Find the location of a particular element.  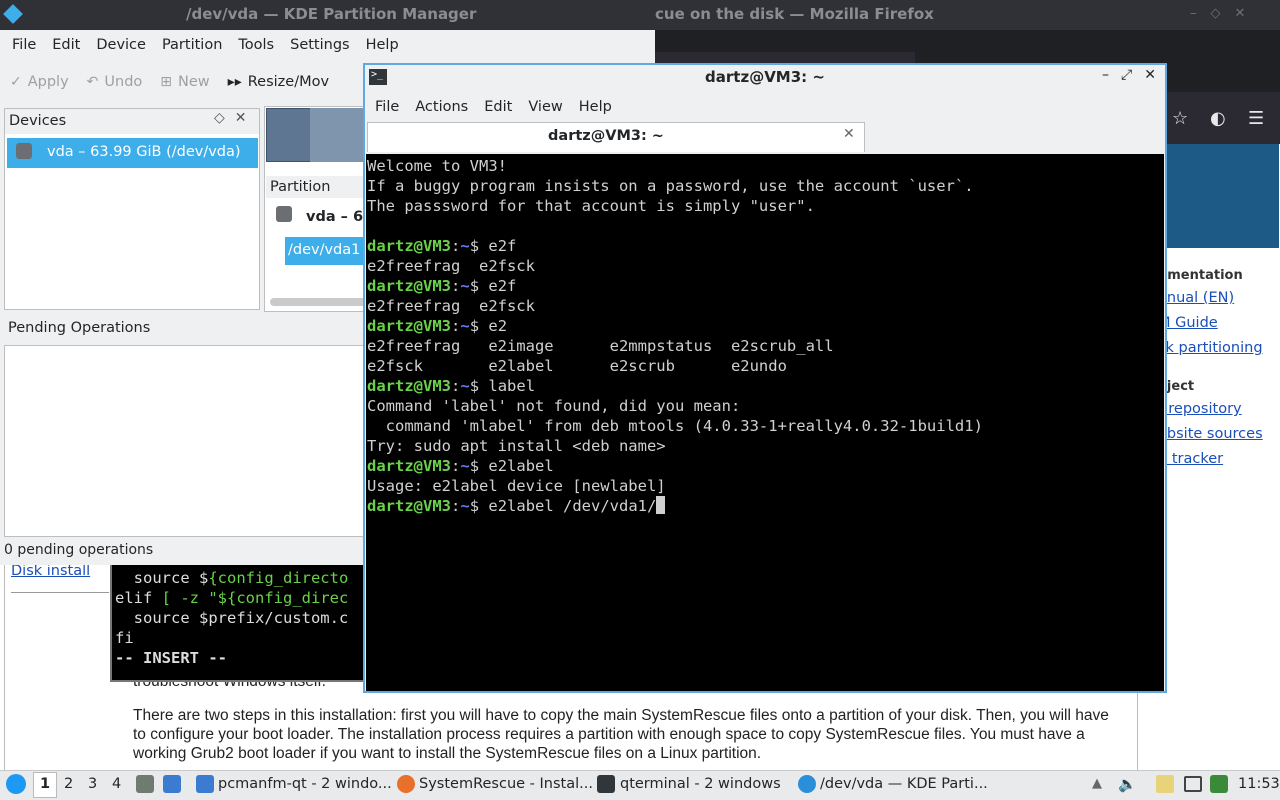

network-icon is located at coordinates (1219, 784).